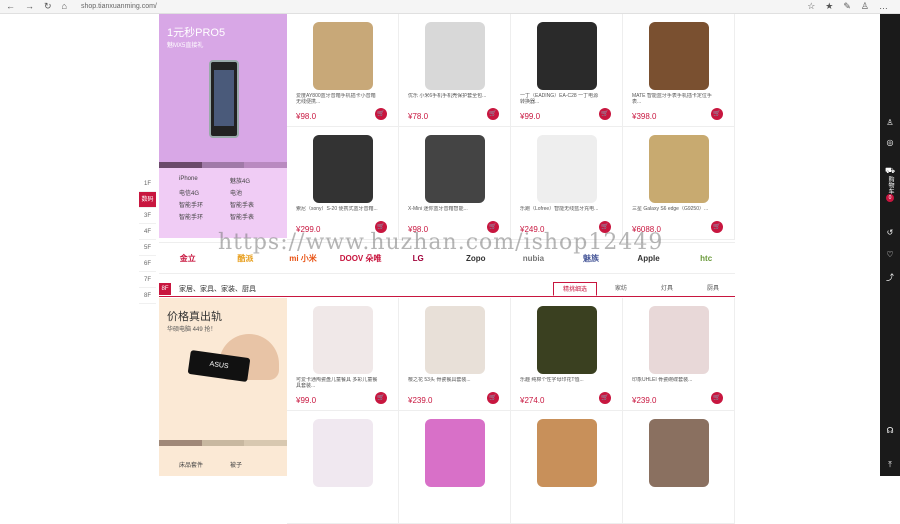 Image resolution: width=900 pixels, height=524 pixels. What do you see at coordinates (890, 171) in the screenshot?
I see `cart-icon: ⛟` at bounding box center [890, 171].